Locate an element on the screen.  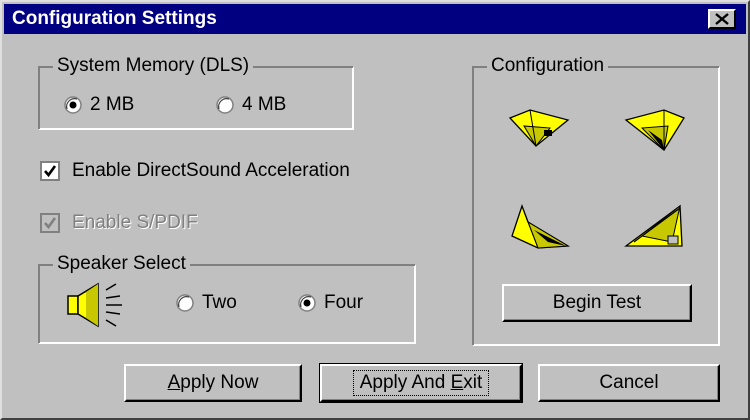
apply-and-exit-button: Apply And Exit is located at coordinates (421, 383).